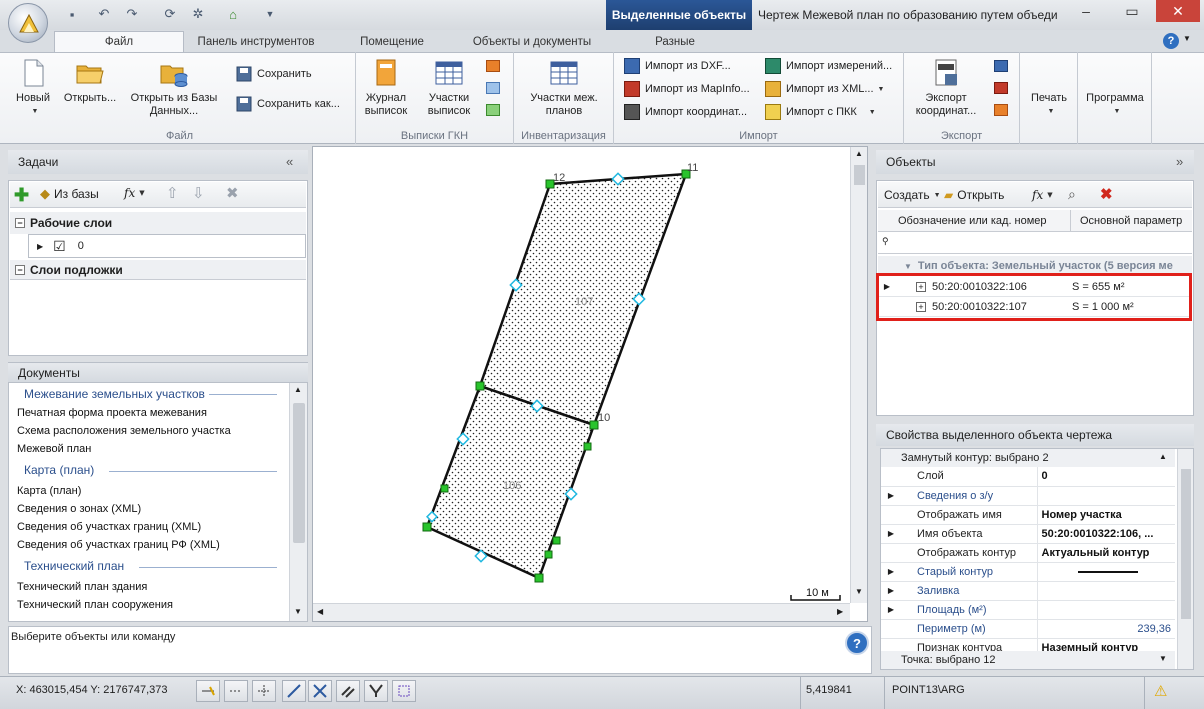  Describe the element at coordinates (264, 691) in the screenshot. I see `snap-center-icon` at that location.